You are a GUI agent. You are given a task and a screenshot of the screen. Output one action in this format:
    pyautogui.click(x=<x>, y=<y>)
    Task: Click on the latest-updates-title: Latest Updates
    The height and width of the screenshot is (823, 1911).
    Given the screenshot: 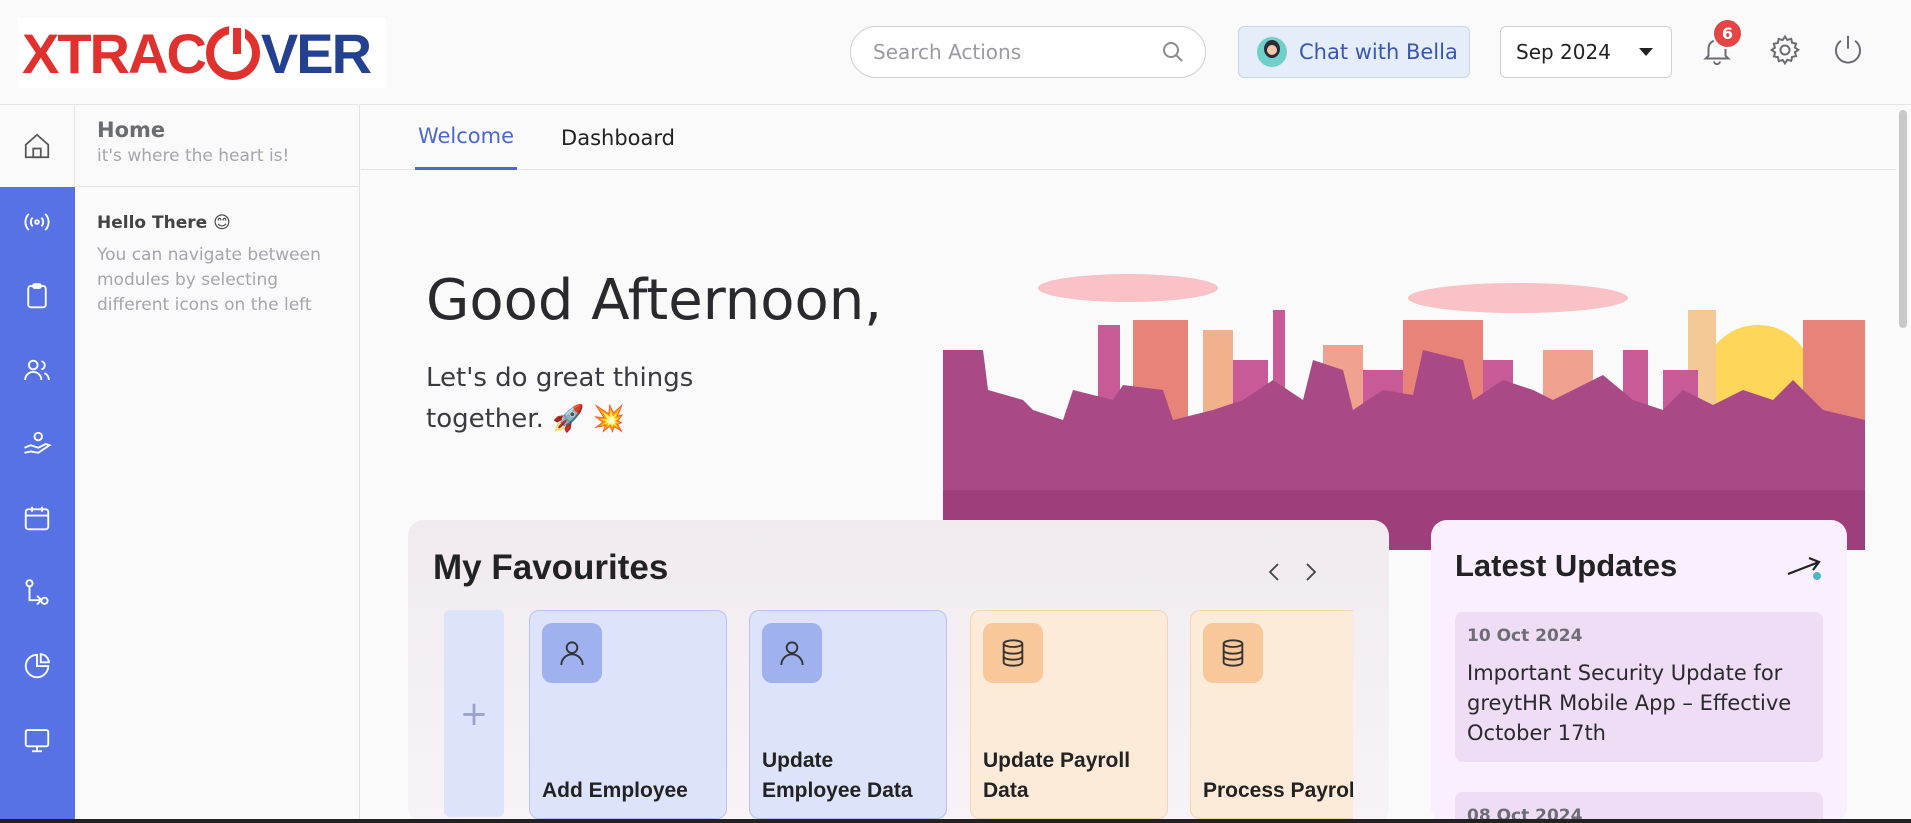 What is the action you would take?
    pyautogui.click(x=1566, y=565)
    